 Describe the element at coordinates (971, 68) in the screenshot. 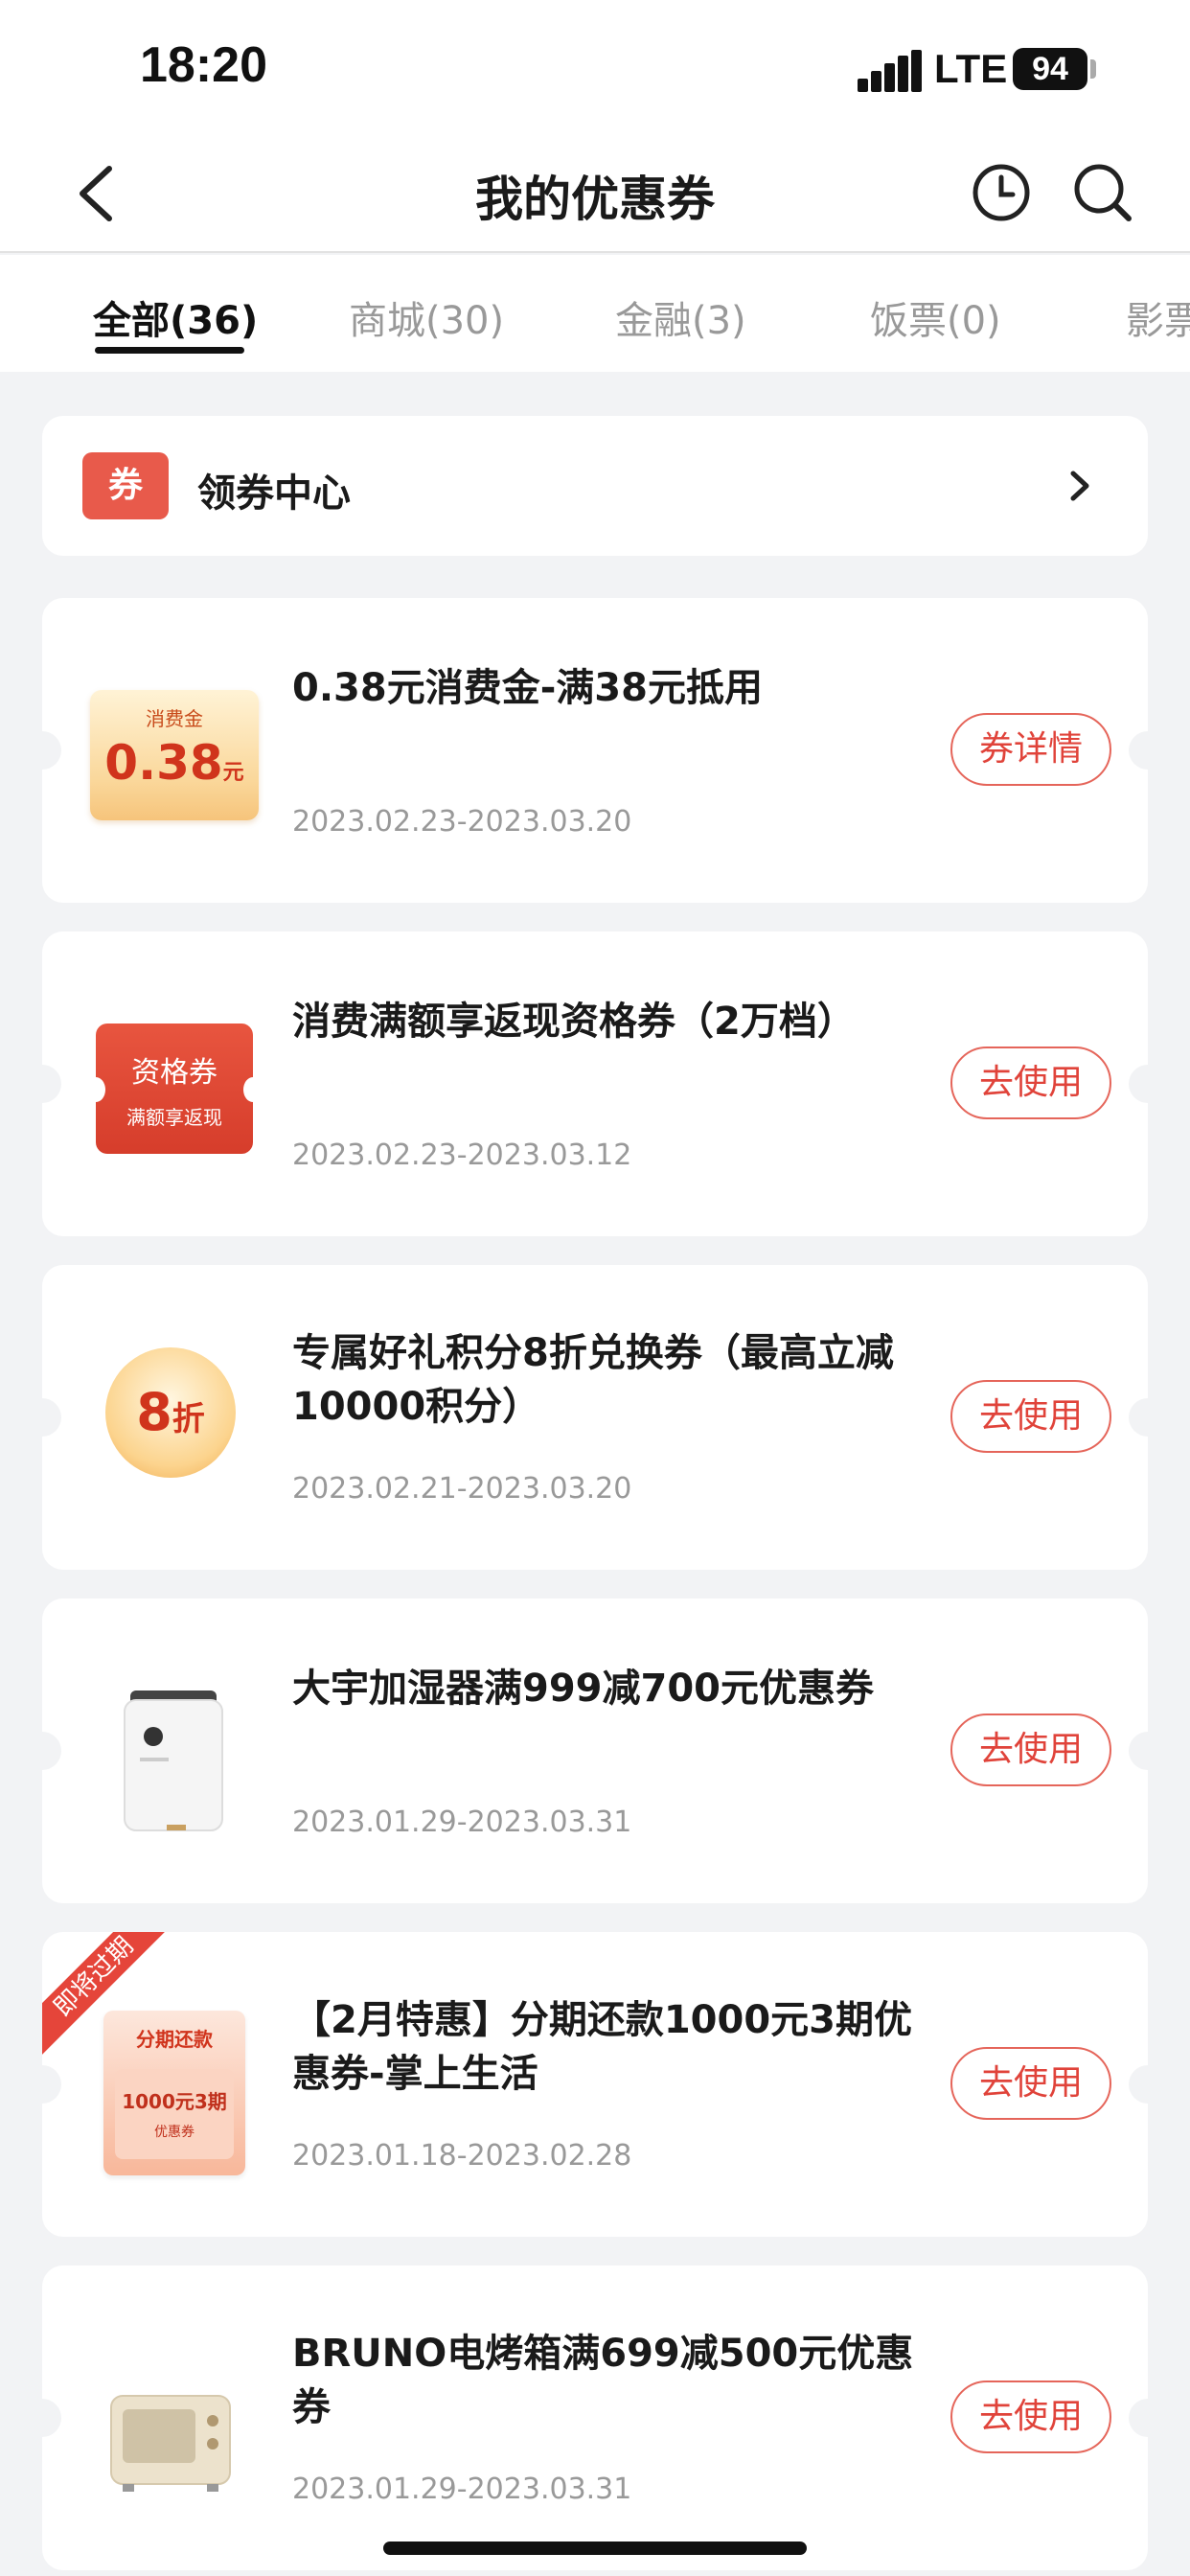

I see `network-type: LTE` at that location.